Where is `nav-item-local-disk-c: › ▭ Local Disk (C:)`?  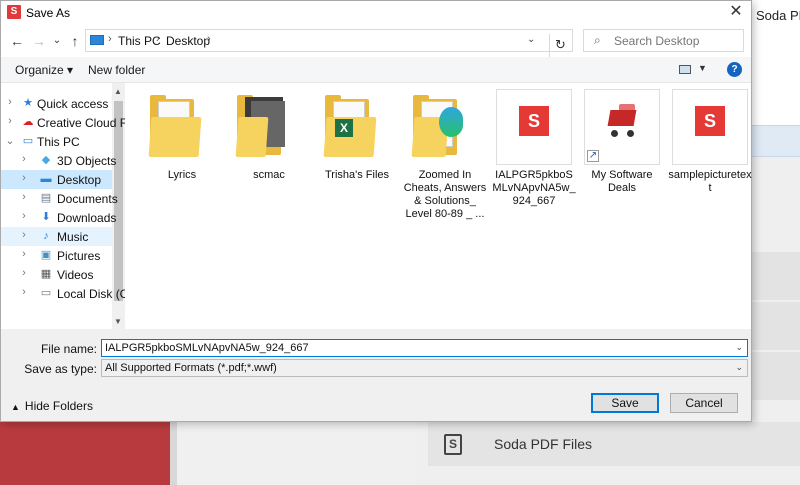
nav-item-local-disk-c: › ▭ Local Disk (C:) is located at coordinates (63, 293).